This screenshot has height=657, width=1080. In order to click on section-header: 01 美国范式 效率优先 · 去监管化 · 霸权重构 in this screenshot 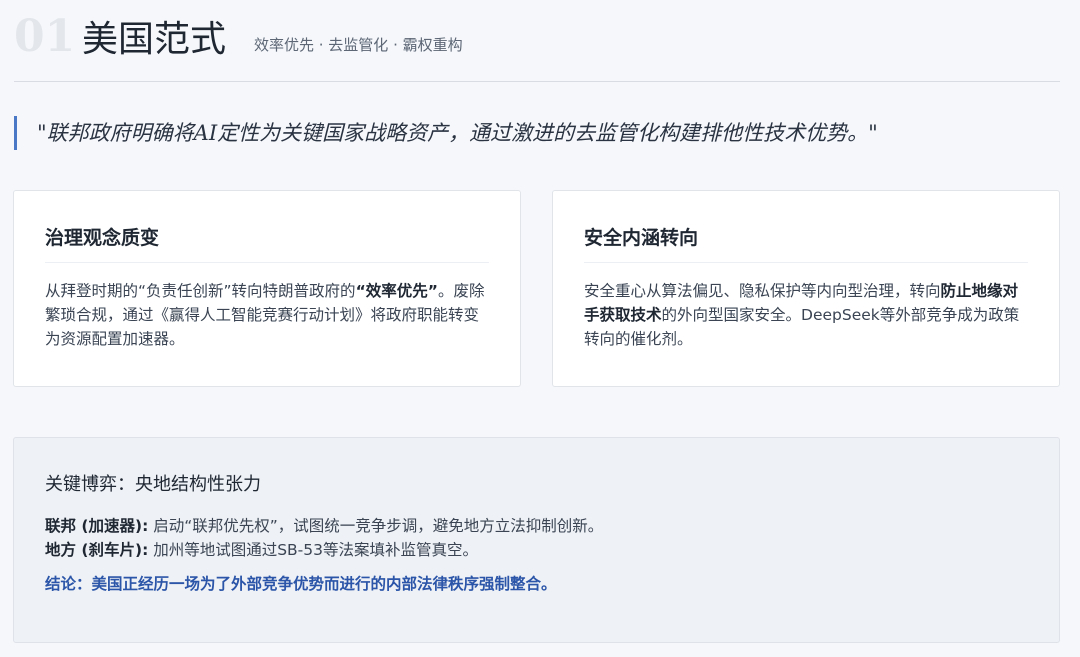, I will do `click(537, 48)`.